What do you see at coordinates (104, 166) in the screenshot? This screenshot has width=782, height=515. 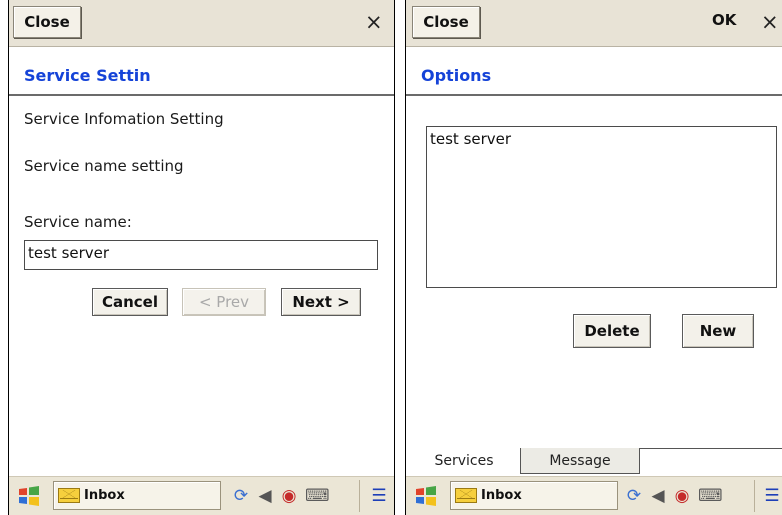 I see `name-setting-label: Service name setting` at bounding box center [104, 166].